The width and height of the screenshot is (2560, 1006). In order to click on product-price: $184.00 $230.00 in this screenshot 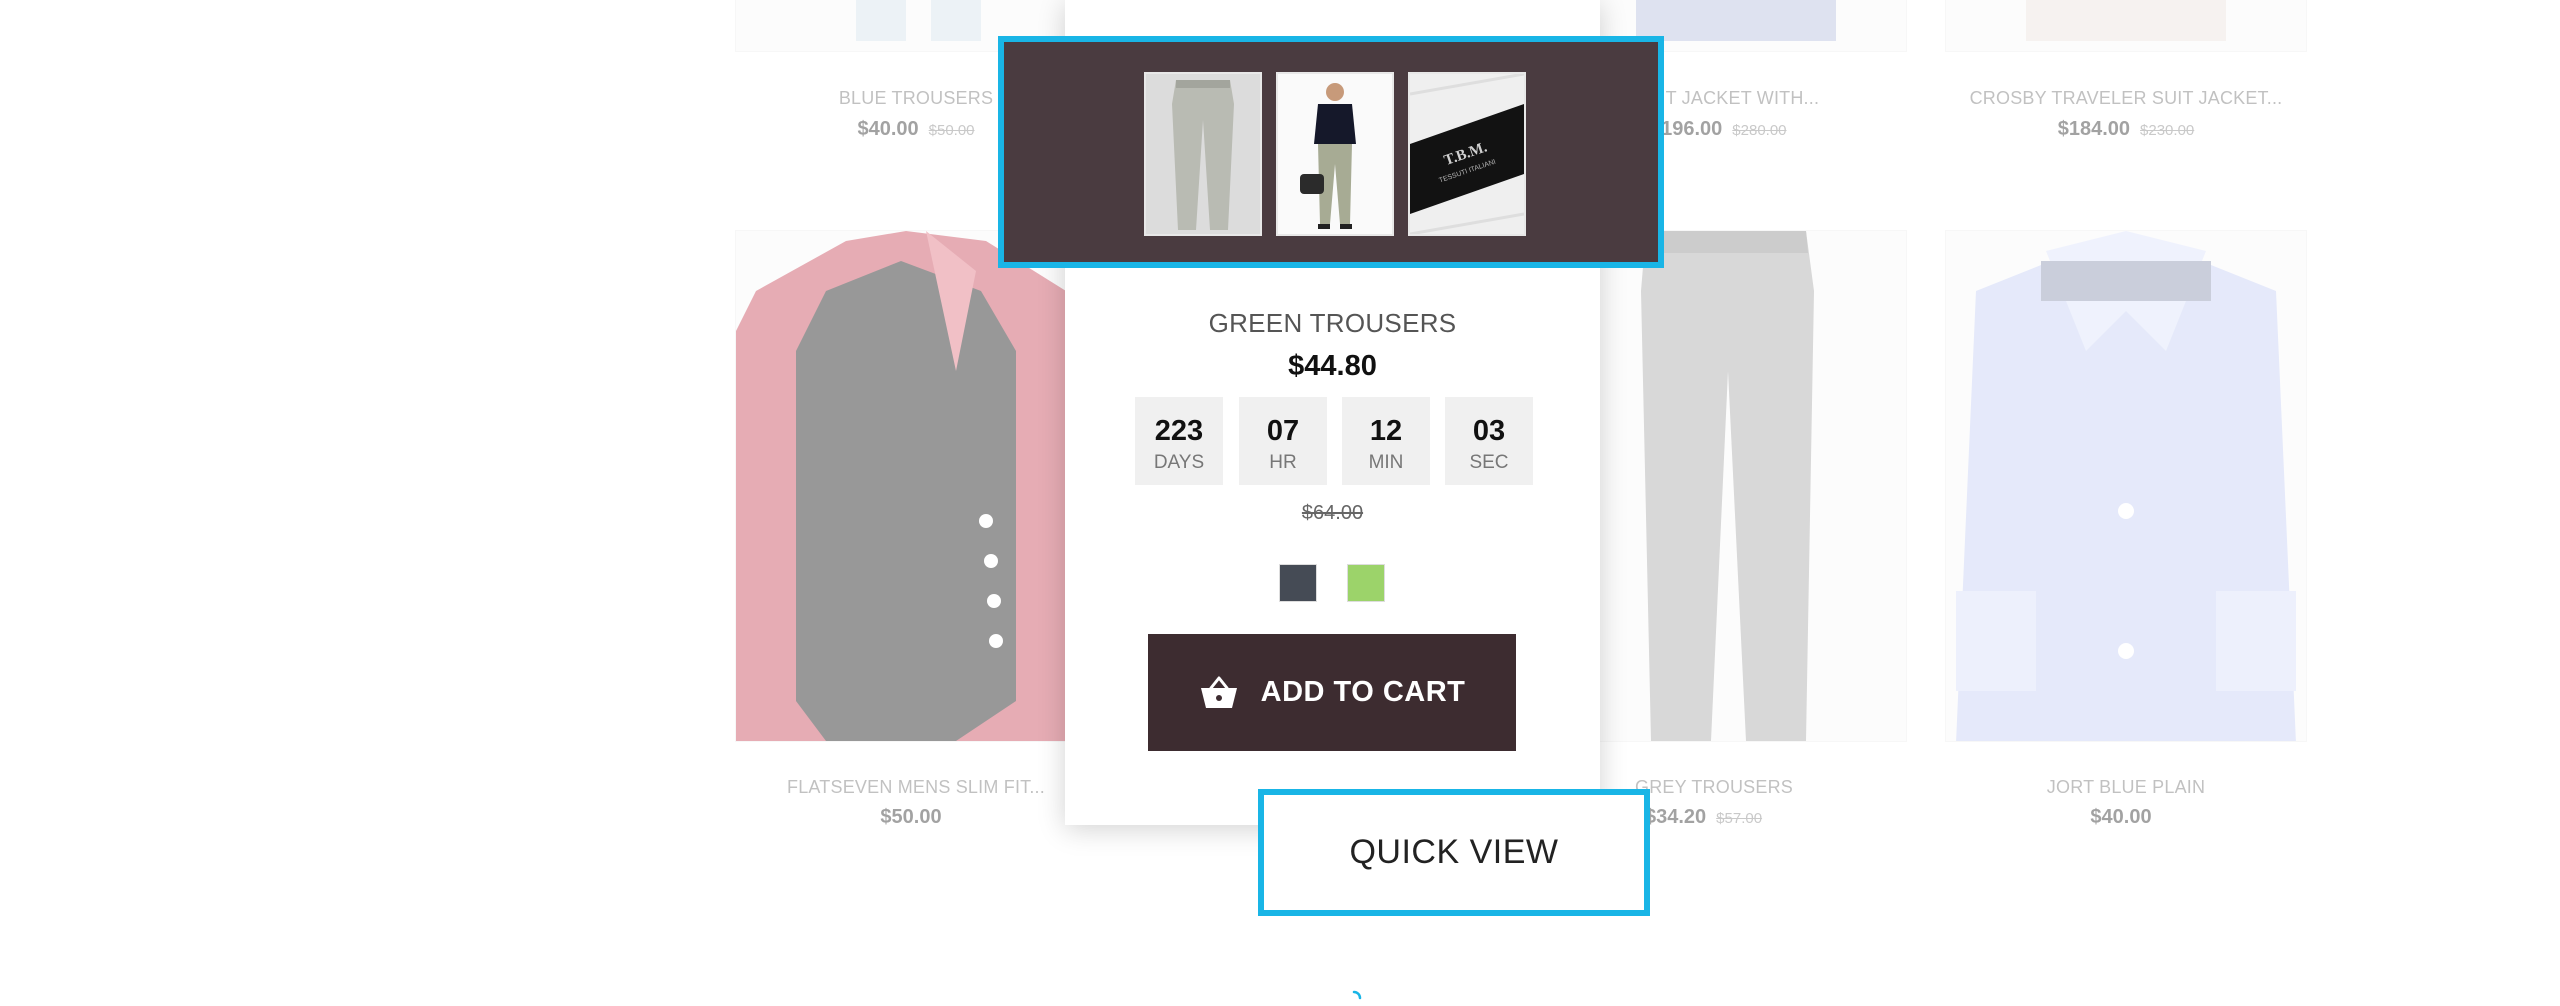, I will do `click(2126, 129)`.